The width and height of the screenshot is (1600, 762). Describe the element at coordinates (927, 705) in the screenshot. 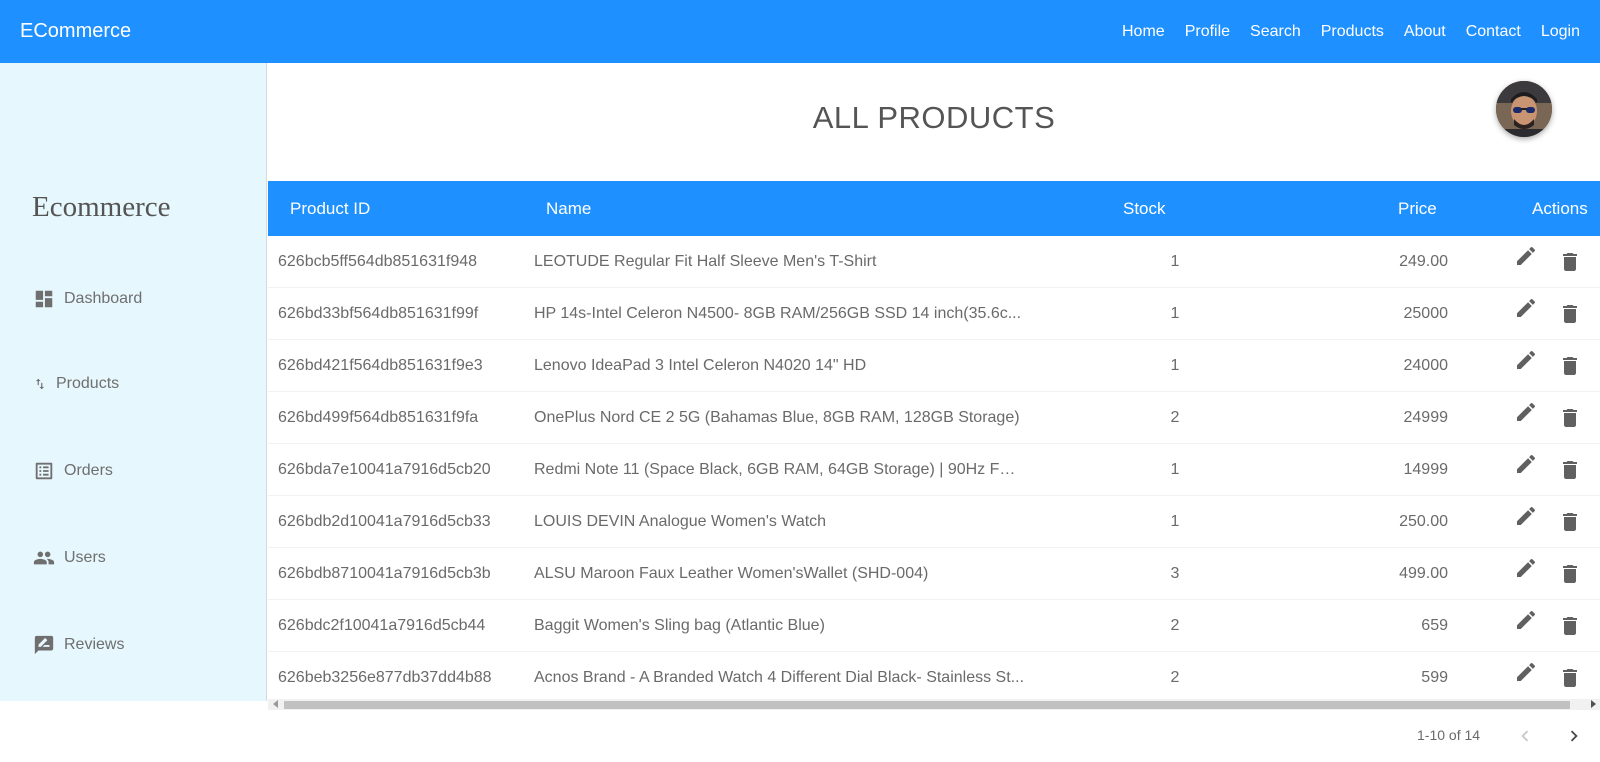

I see `scrollbar-thumb` at that location.